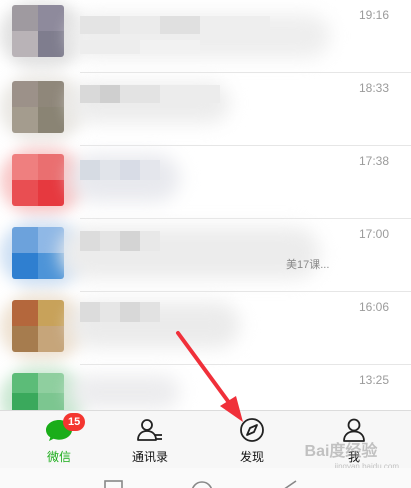 The width and height of the screenshot is (411, 488). I want to click on compass-icon, so click(252, 430).